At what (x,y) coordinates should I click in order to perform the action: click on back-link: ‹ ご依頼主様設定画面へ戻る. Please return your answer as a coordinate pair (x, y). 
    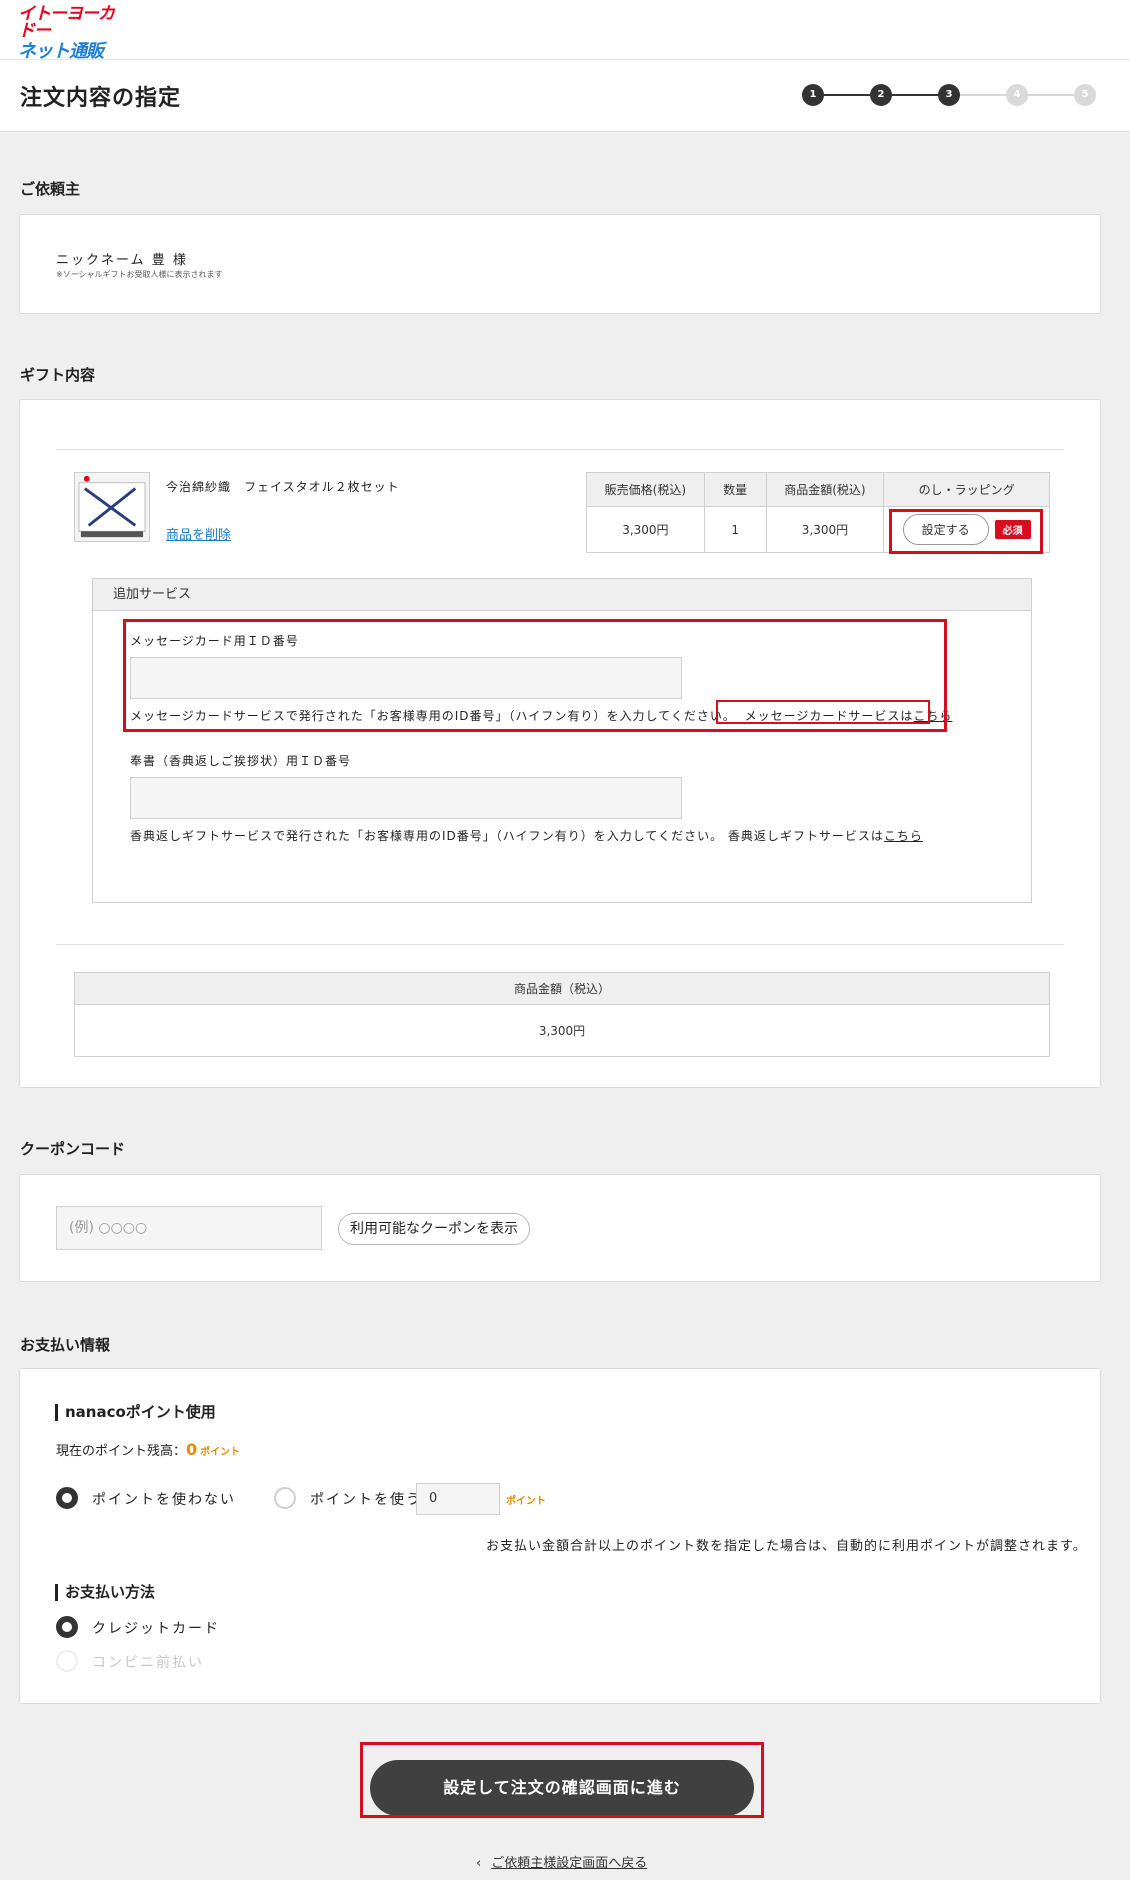
    Looking at the image, I should click on (561, 1861).